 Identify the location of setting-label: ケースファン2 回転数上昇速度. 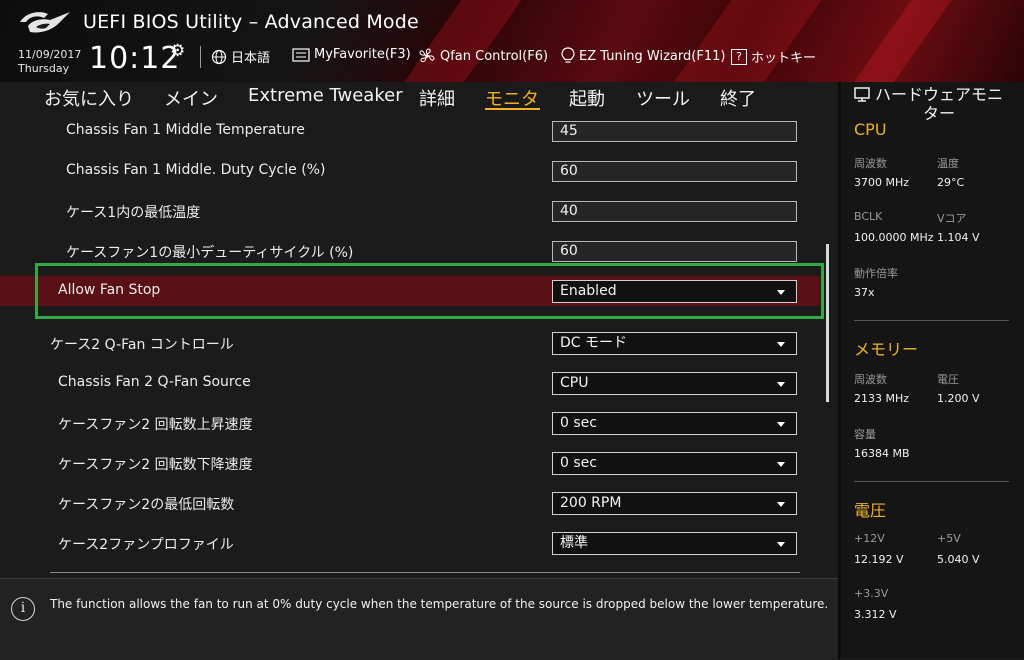
(155, 425).